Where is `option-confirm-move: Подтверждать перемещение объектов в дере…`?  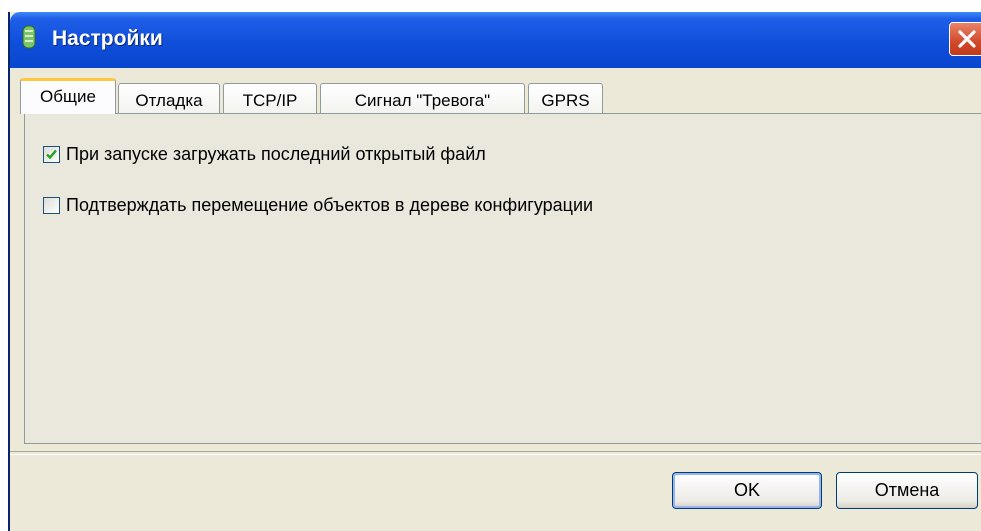
option-confirm-move: Подтверждать перемещение объектов в дере… is located at coordinates (318, 205).